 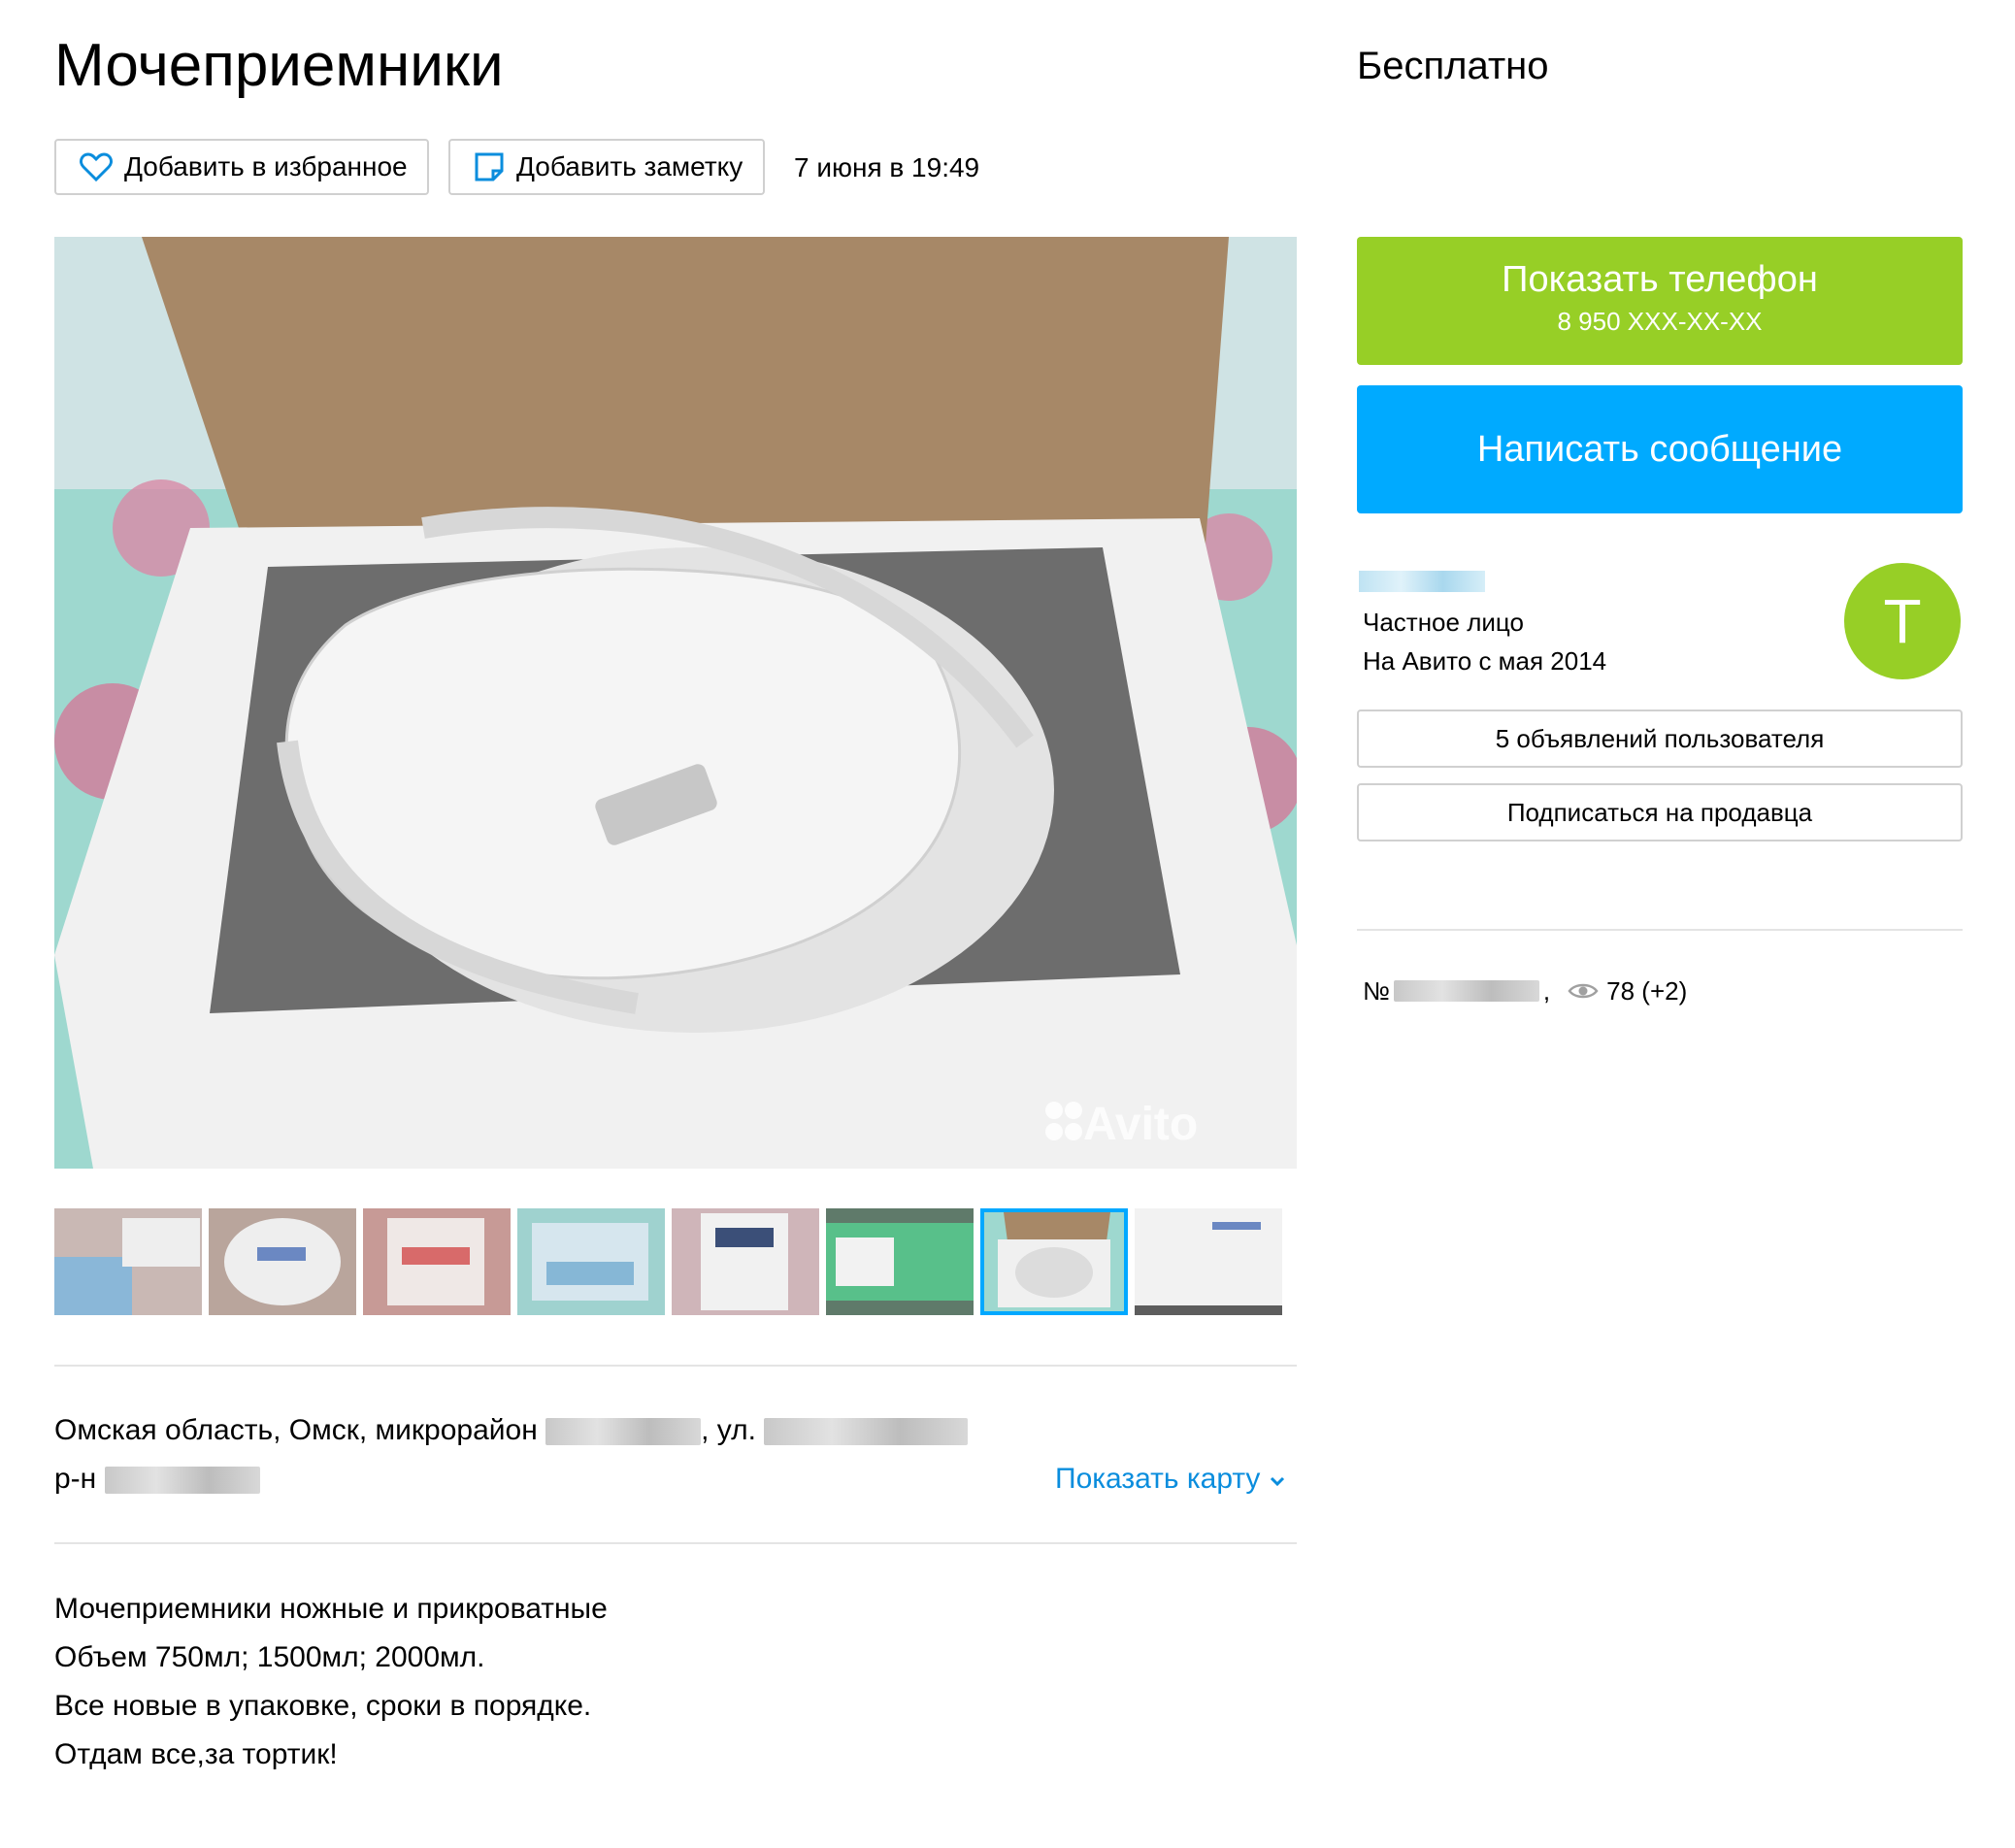 I want to click on description-line: Отдам все,за тортик!, so click(x=196, y=1754).